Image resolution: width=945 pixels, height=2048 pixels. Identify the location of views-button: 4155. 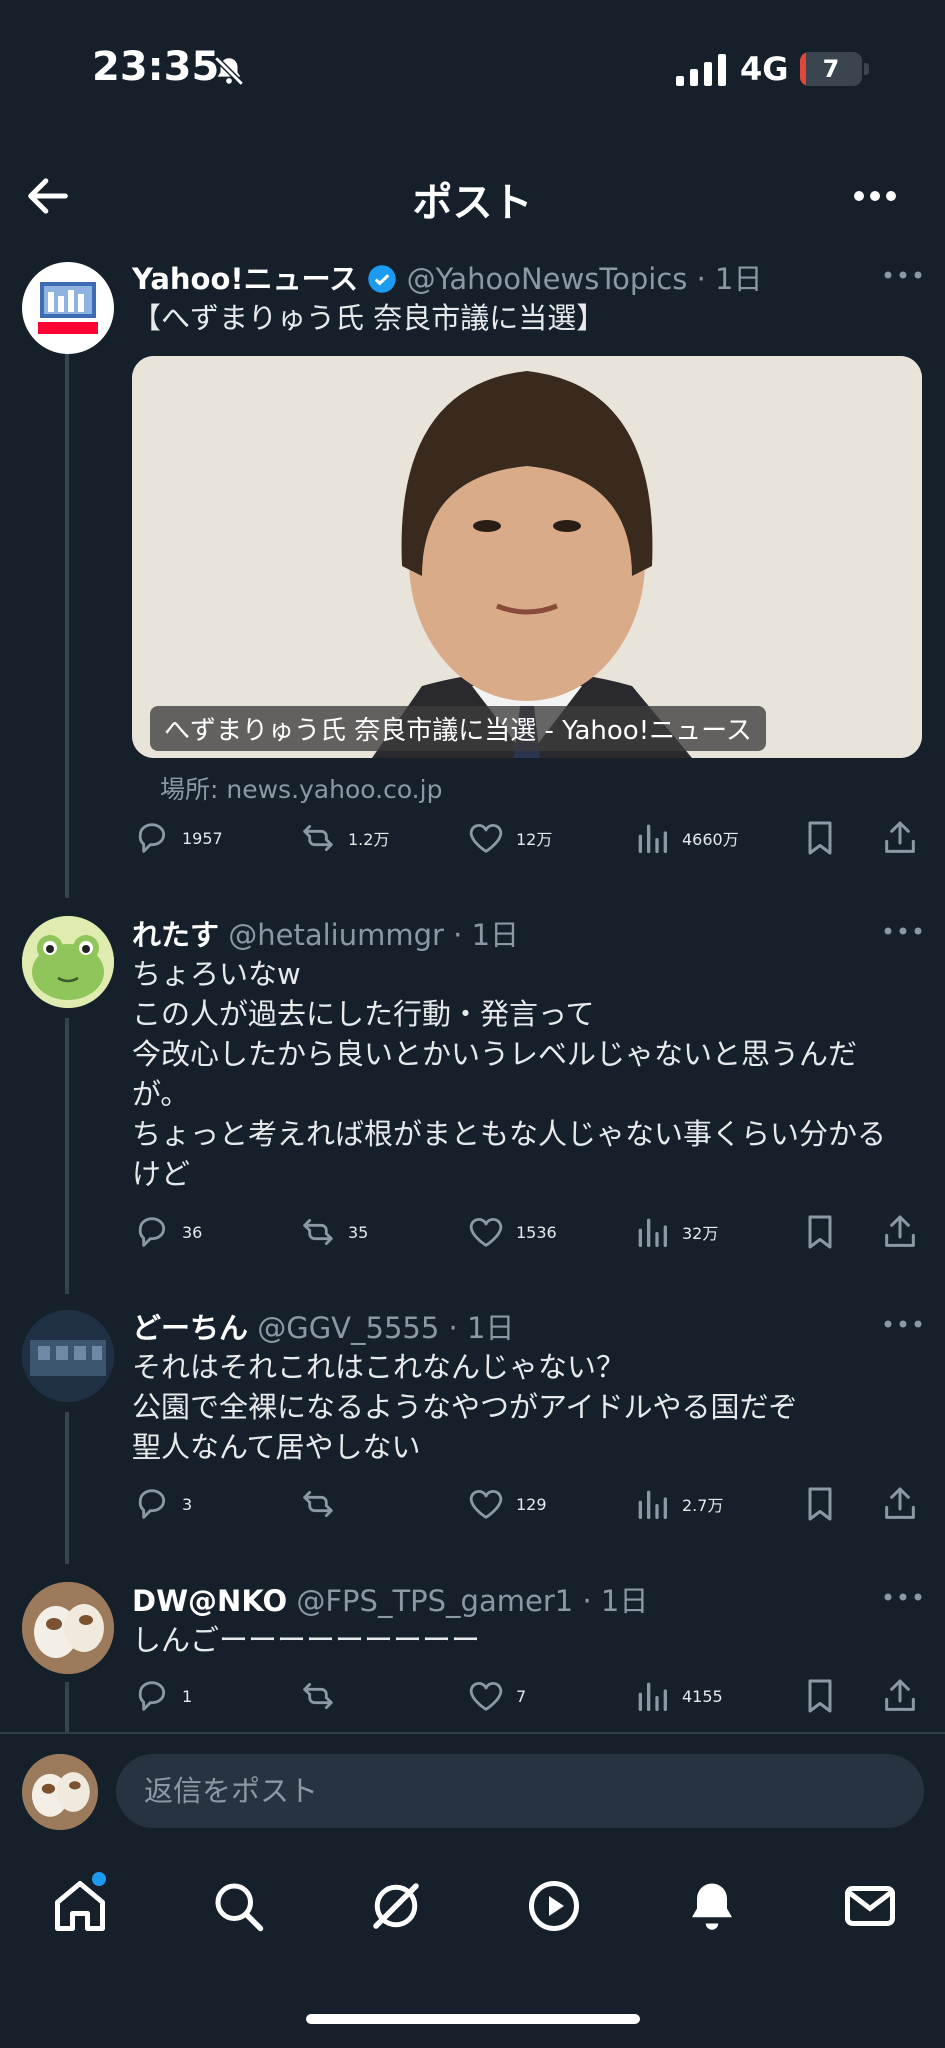
(677, 1696).